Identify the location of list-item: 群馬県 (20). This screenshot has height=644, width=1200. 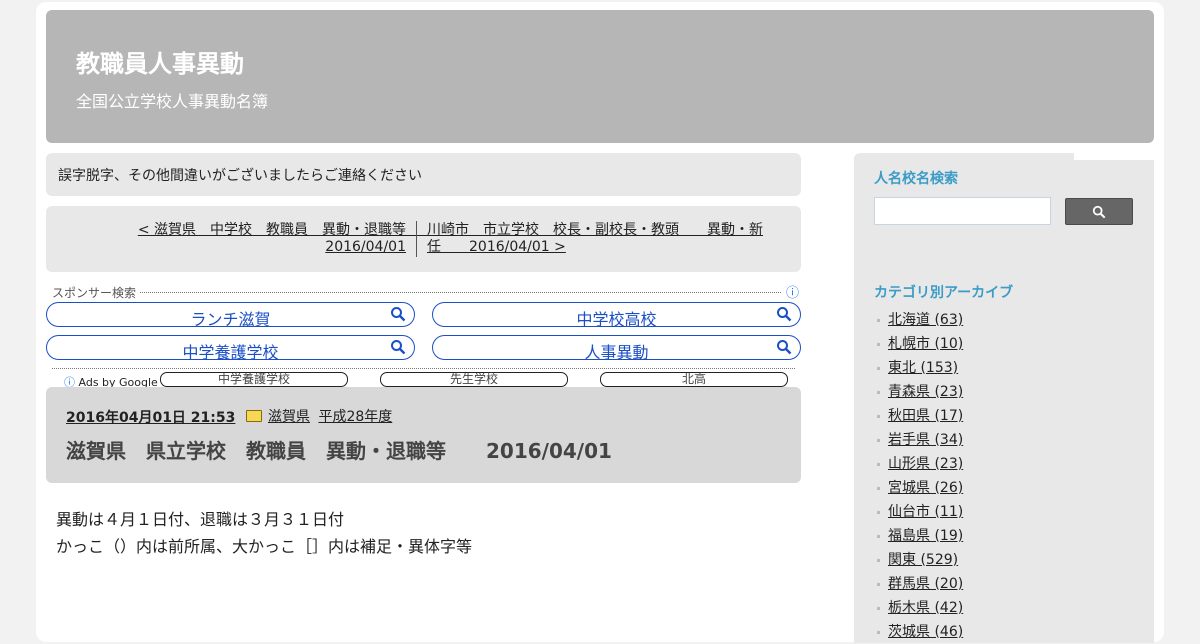
(918, 584).